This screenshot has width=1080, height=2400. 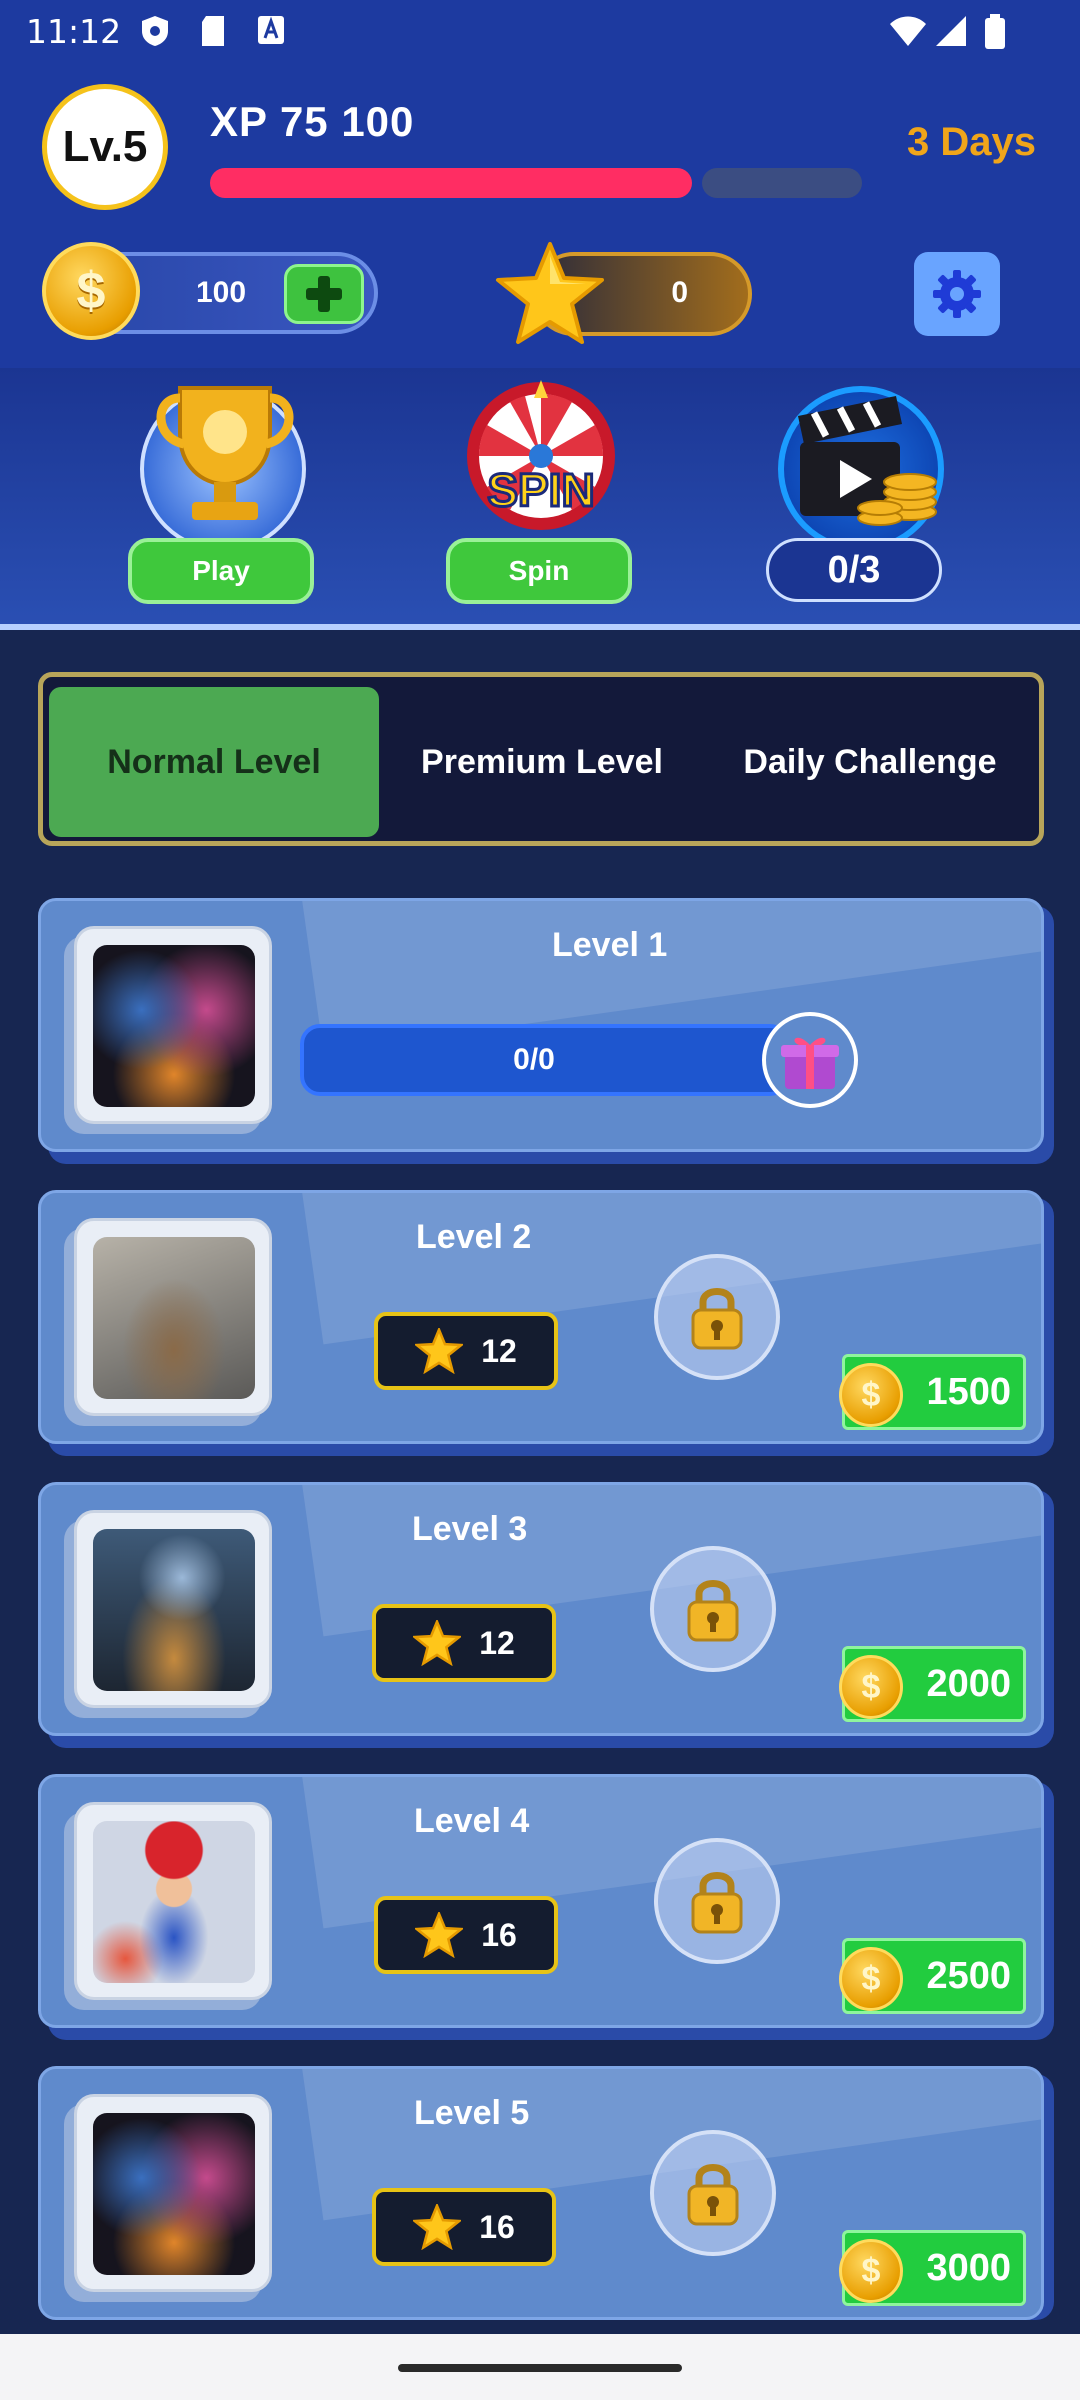 I want to click on gift-button, so click(x=810, y=1060).